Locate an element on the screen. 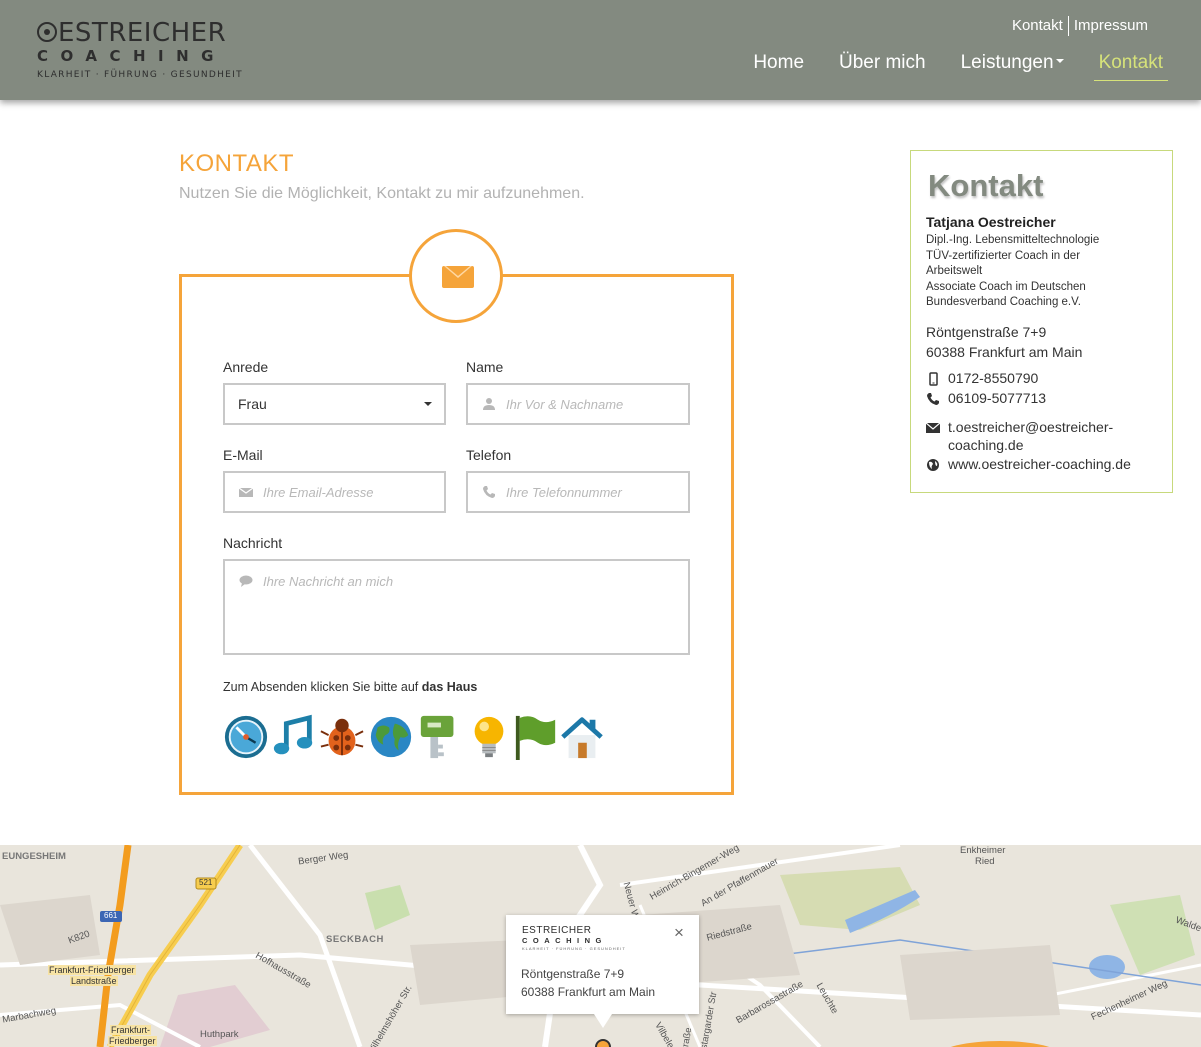  map-label: Frankfurt-Friedberger is located at coordinates (92, 970).